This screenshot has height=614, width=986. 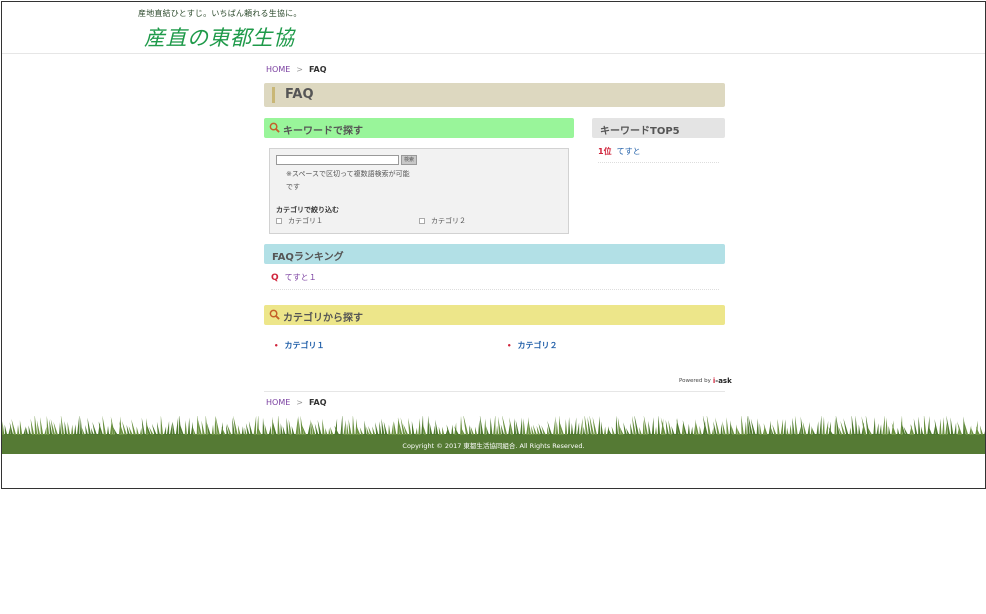 I want to click on question-marker: Q, so click(x=275, y=278).